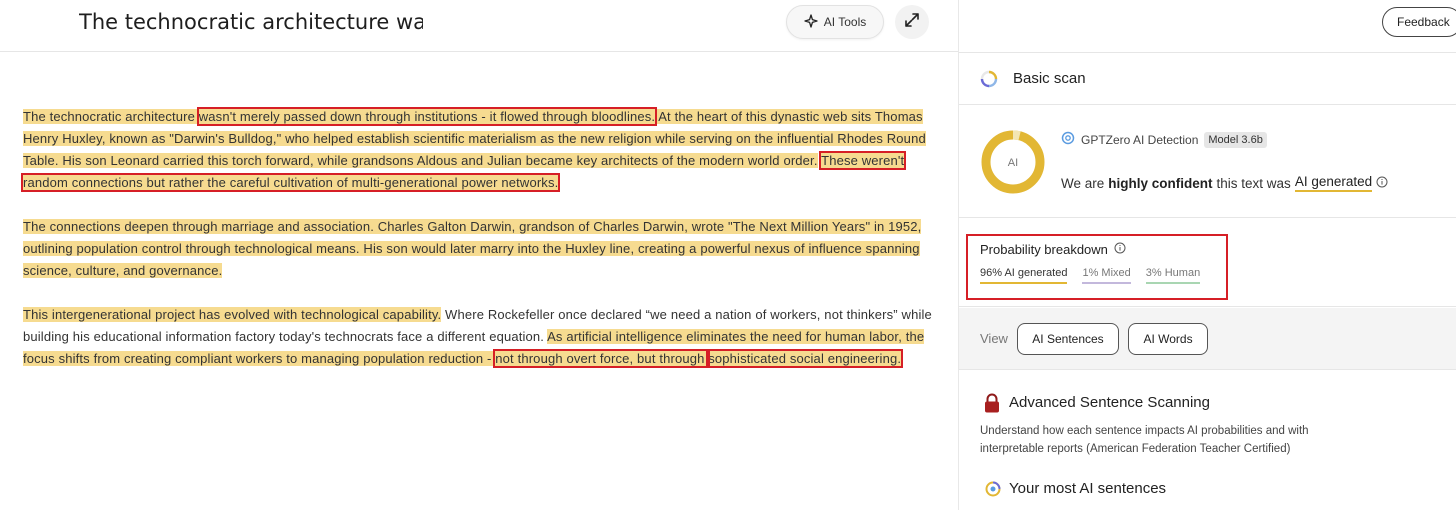  Describe the element at coordinates (1083, 183) in the screenshot. I see `verdict-prefix: We are` at that location.